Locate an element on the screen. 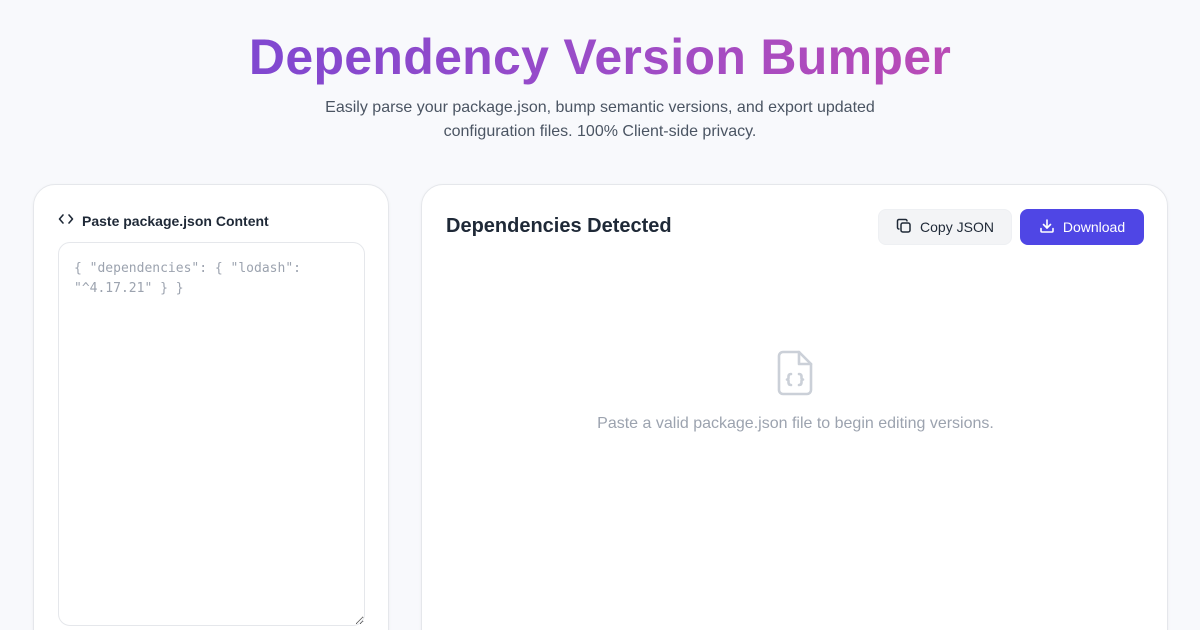 The height and width of the screenshot is (630, 1200). page-title: Dependency Version Bumper is located at coordinates (600, 57).